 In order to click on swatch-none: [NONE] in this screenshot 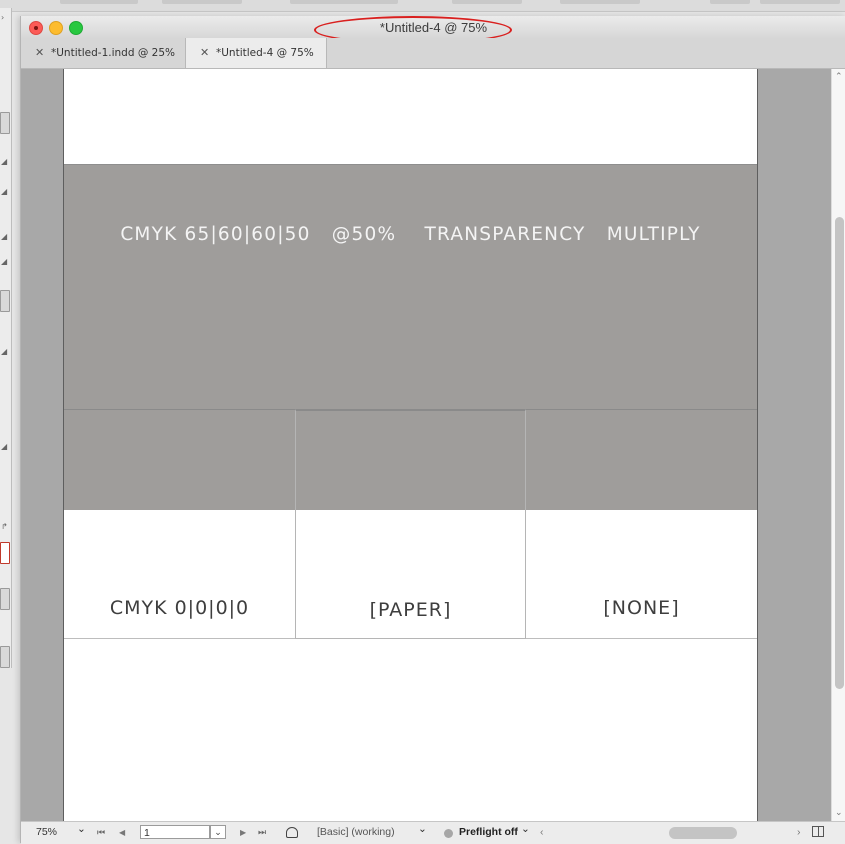, I will do `click(641, 524)`.